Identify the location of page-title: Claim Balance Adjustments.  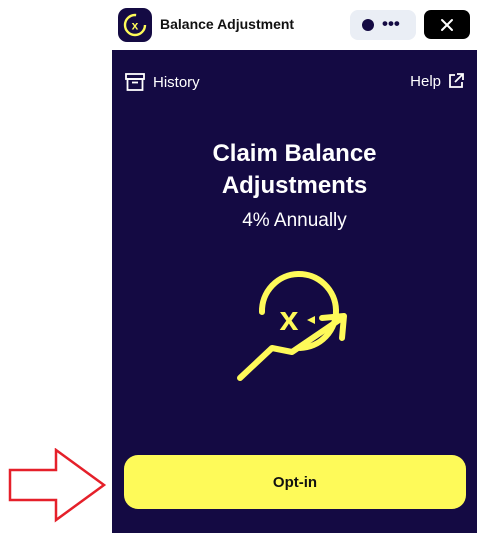
(294, 170).